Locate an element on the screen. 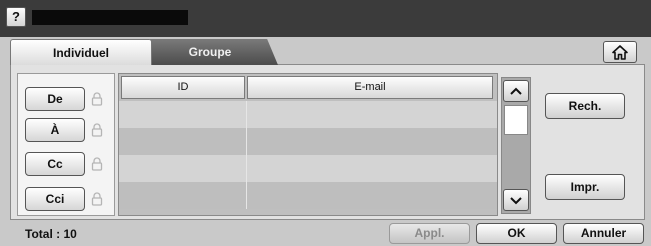 The width and height of the screenshot is (651, 246). tab-groupe: Groupe is located at coordinates (210, 52).